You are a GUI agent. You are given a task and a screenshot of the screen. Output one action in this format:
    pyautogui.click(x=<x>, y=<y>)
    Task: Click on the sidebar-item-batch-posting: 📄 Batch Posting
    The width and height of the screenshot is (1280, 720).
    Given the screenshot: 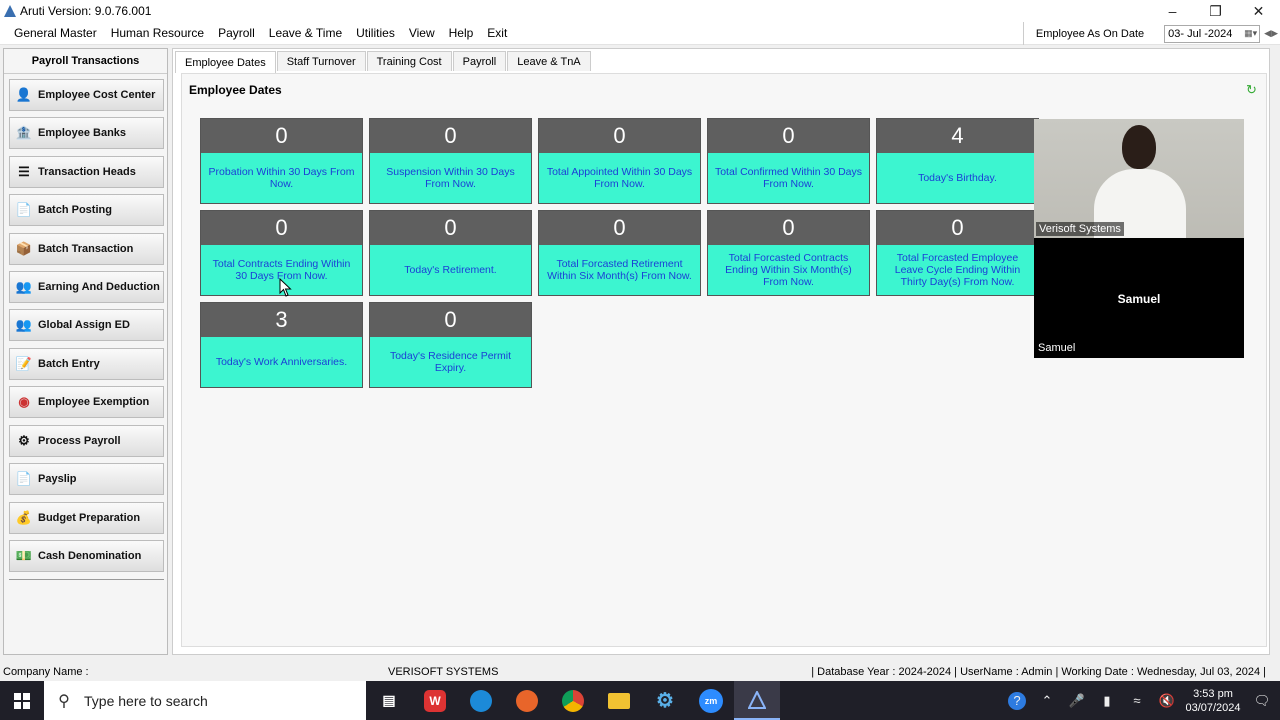 What is the action you would take?
    pyautogui.click(x=86, y=210)
    